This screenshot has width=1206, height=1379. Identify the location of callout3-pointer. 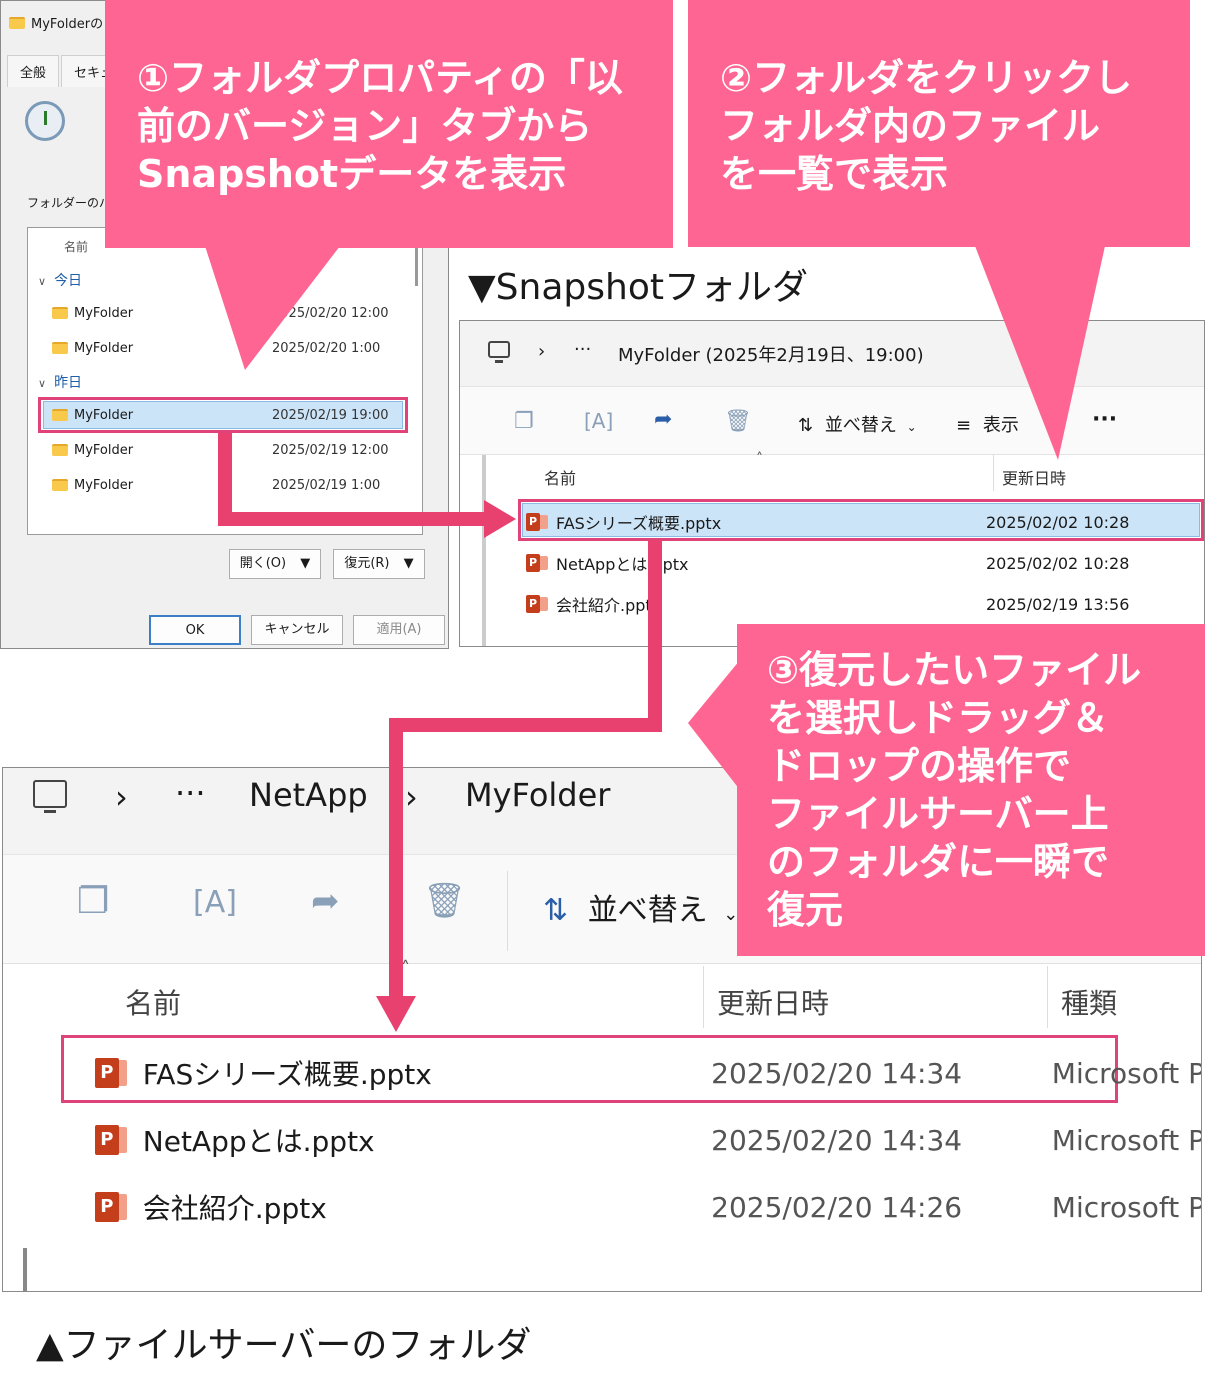
(714, 725).